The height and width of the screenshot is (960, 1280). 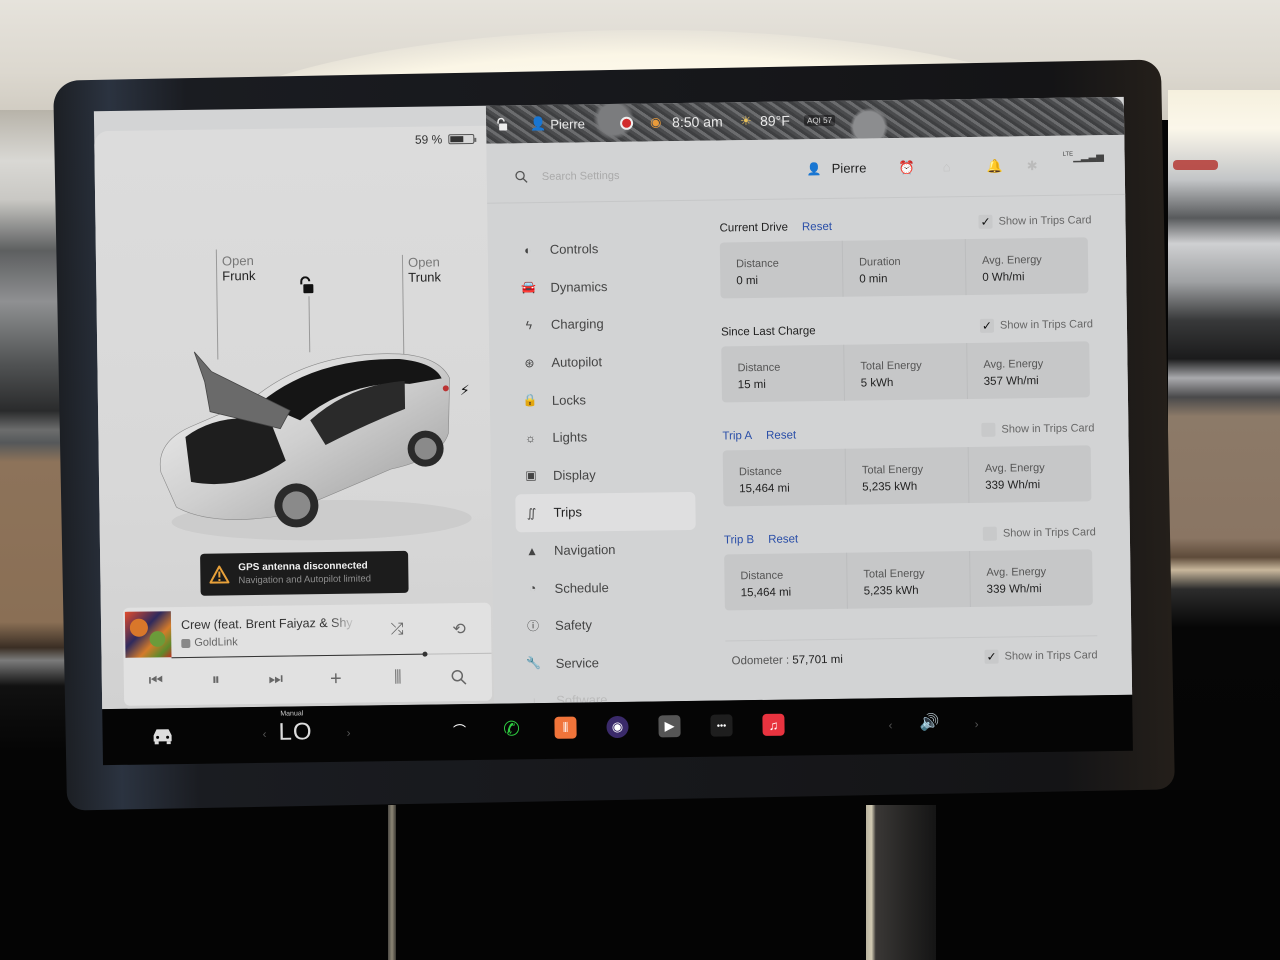 I want to click on theater-icon: ▶, so click(x=669, y=726).